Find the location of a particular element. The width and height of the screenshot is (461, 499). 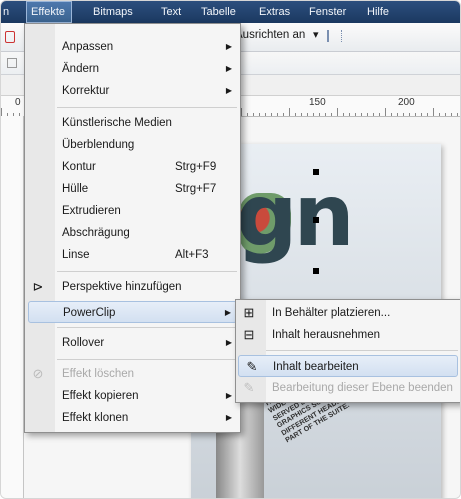

menu-item-extrudieren: Extrudieren is located at coordinates (132, 211).